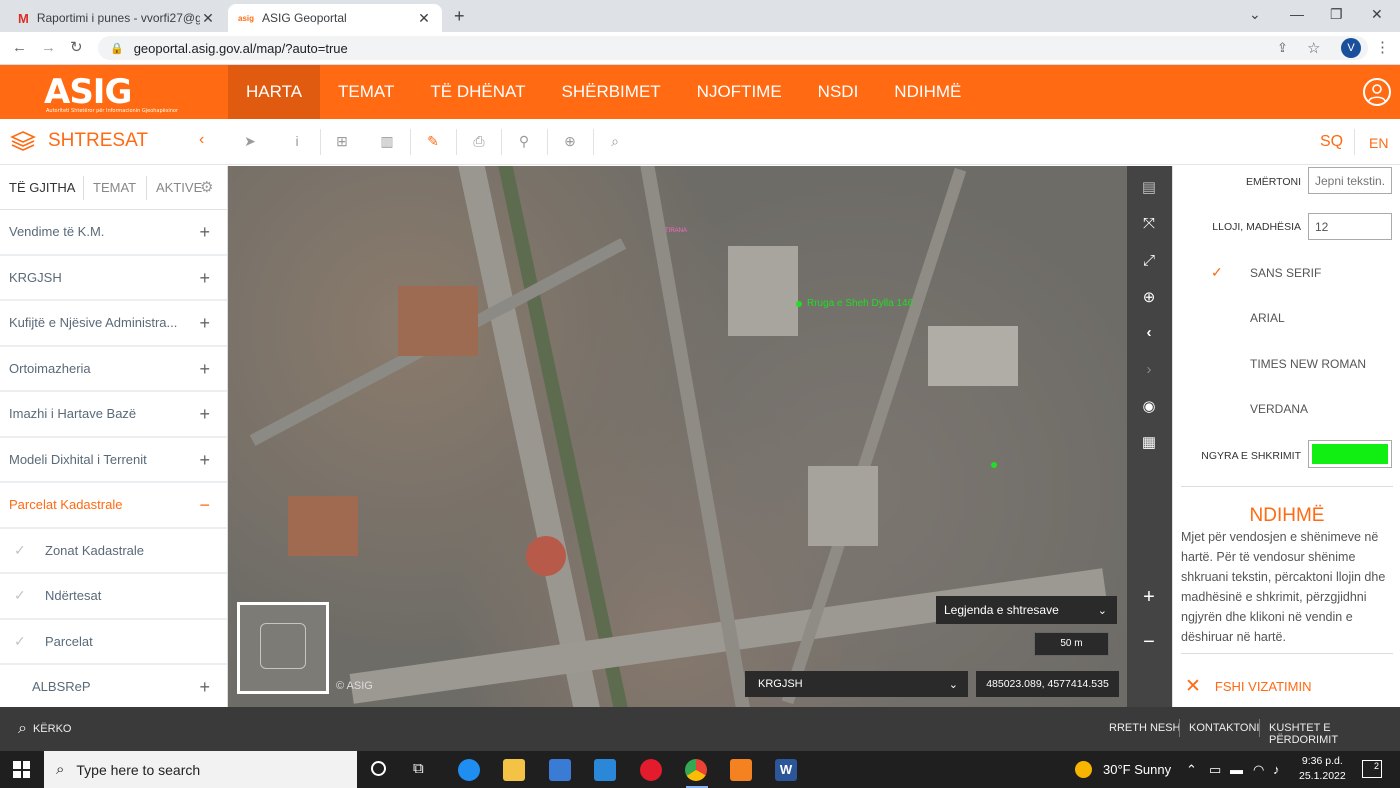 This screenshot has height=788, width=1400. What do you see at coordinates (1297, 14) in the screenshot?
I see `minimize-icon: —` at bounding box center [1297, 14].